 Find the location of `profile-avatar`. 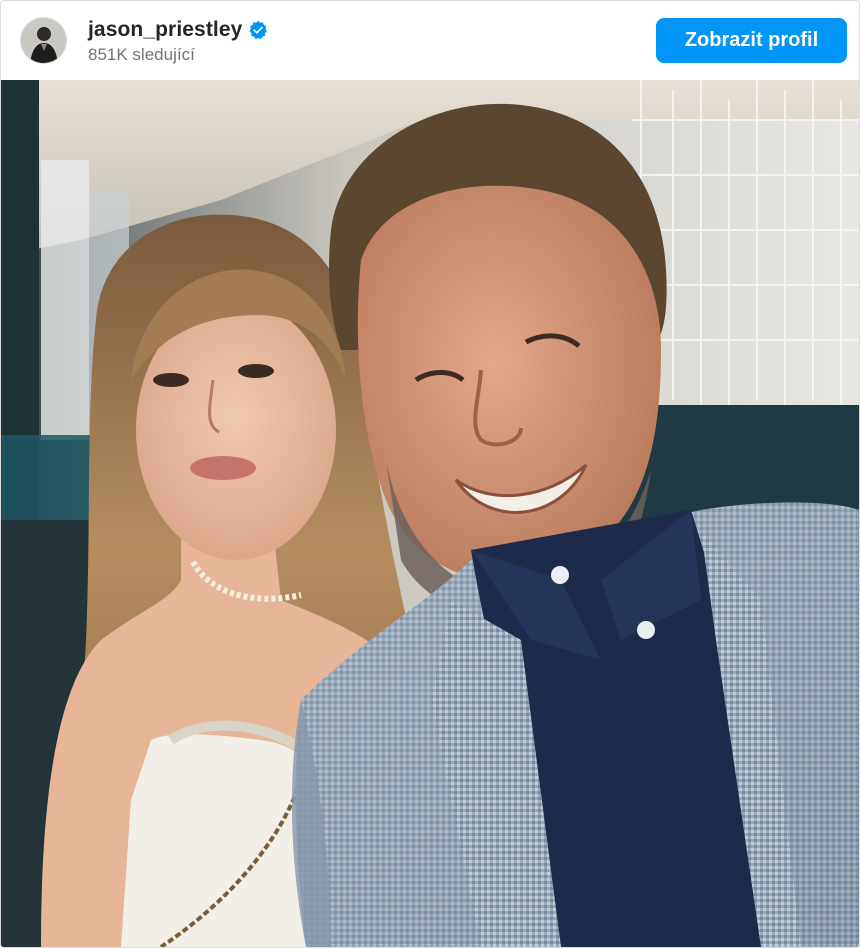

profile-avatar is located at coordinates (43, 40).